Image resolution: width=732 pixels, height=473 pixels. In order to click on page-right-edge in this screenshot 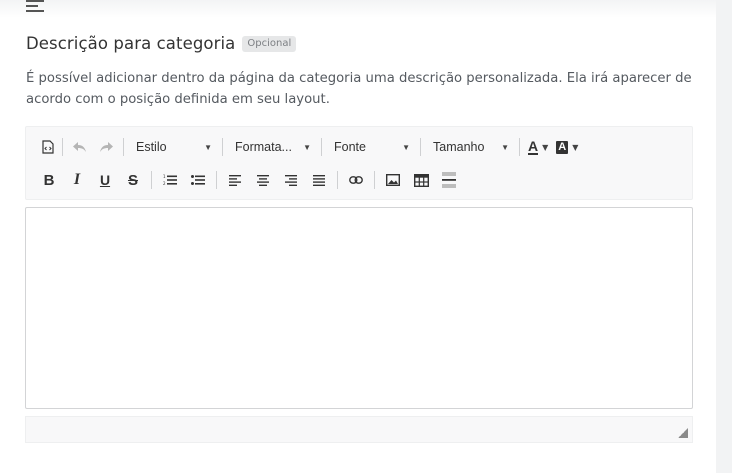, I will do `click(724, 236)`.